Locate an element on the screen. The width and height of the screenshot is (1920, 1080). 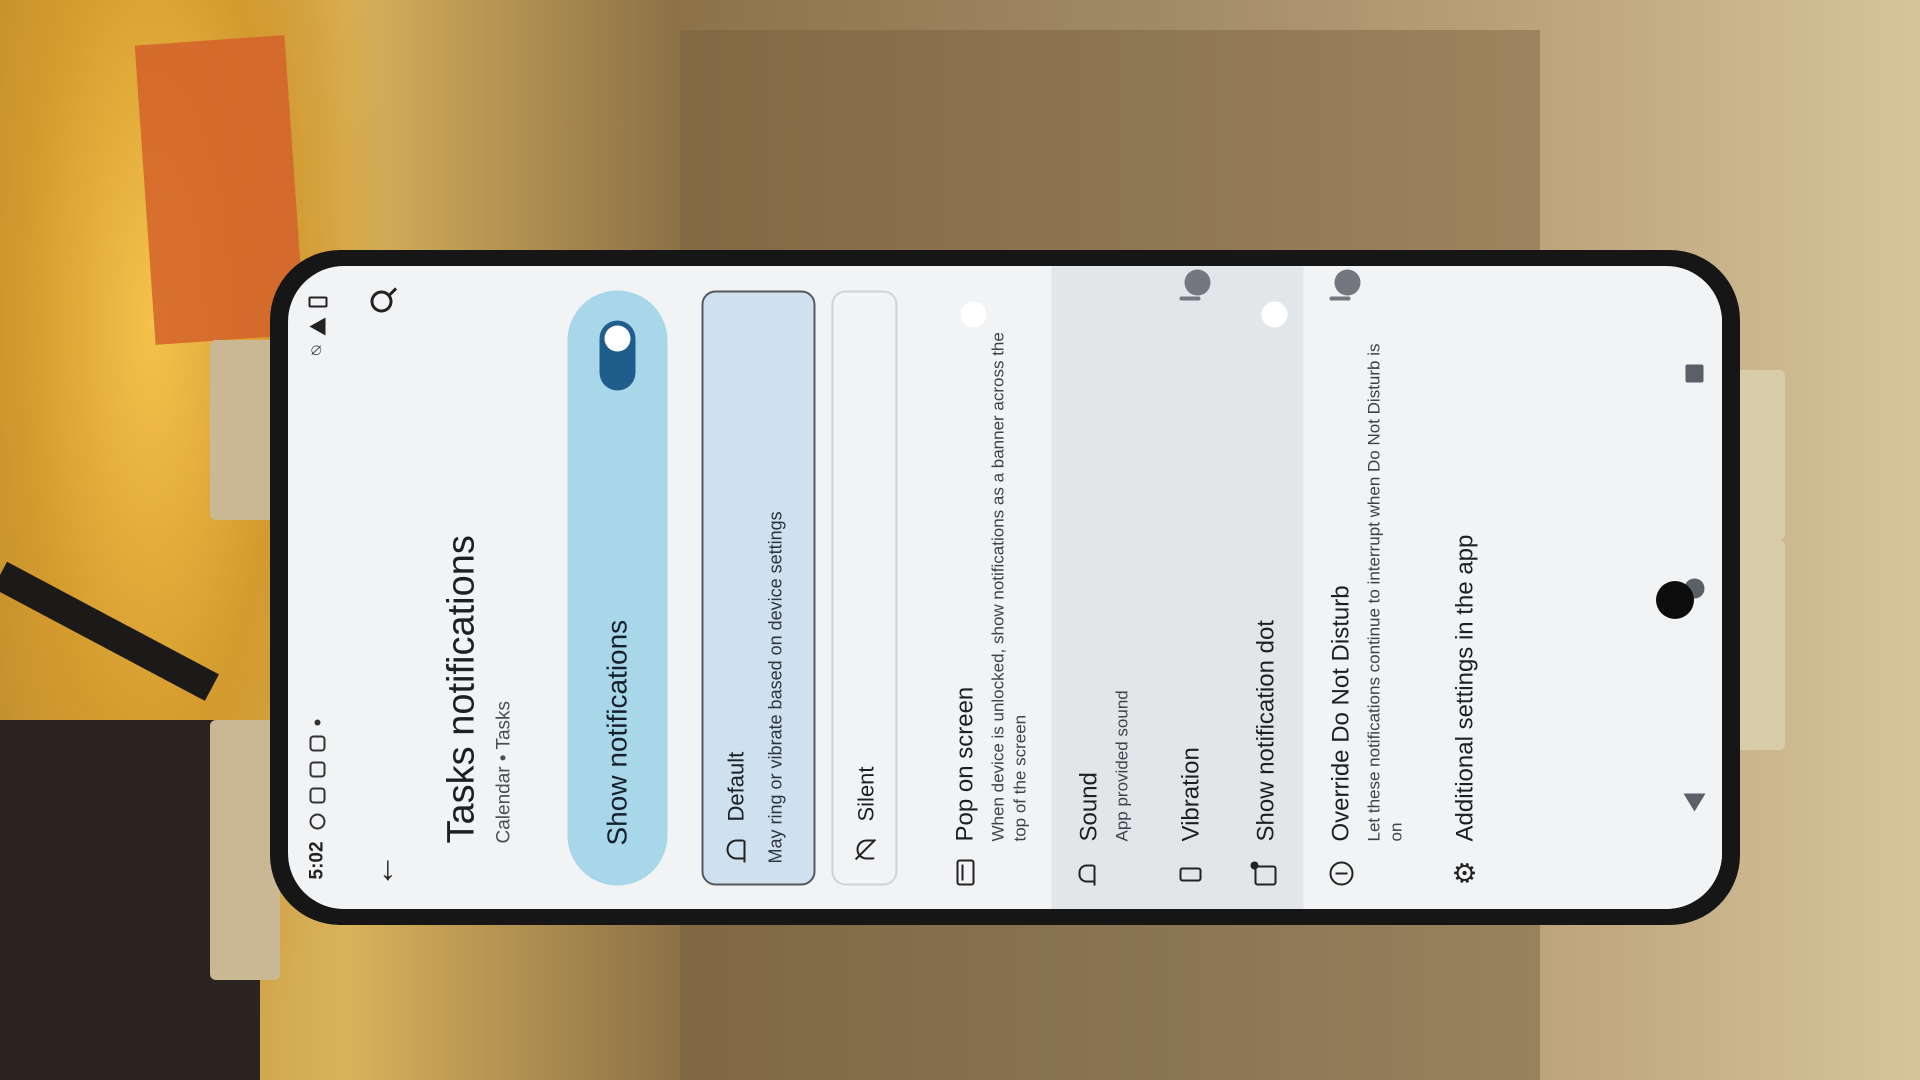
battery-icon is located at coordinates (317, 301).